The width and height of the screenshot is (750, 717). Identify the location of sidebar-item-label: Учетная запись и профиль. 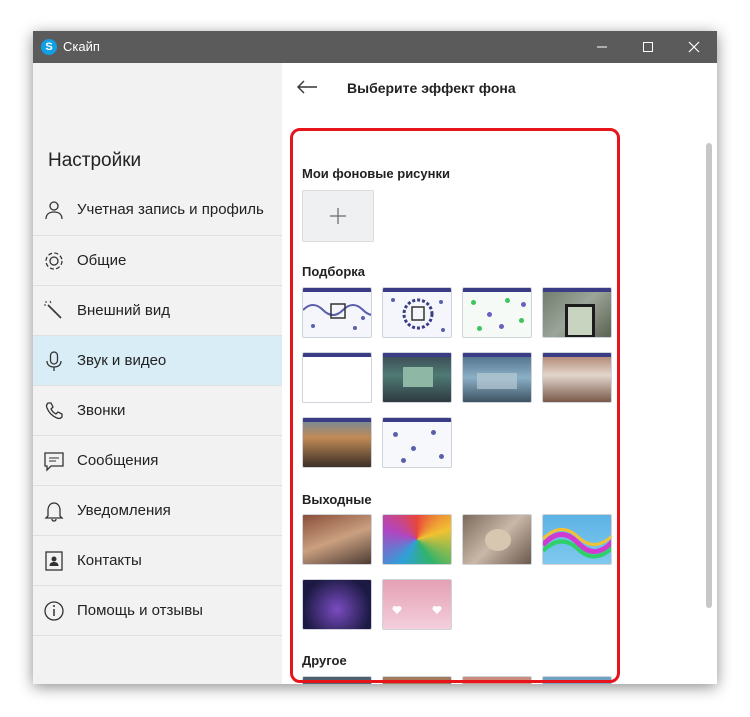
(170, 209).